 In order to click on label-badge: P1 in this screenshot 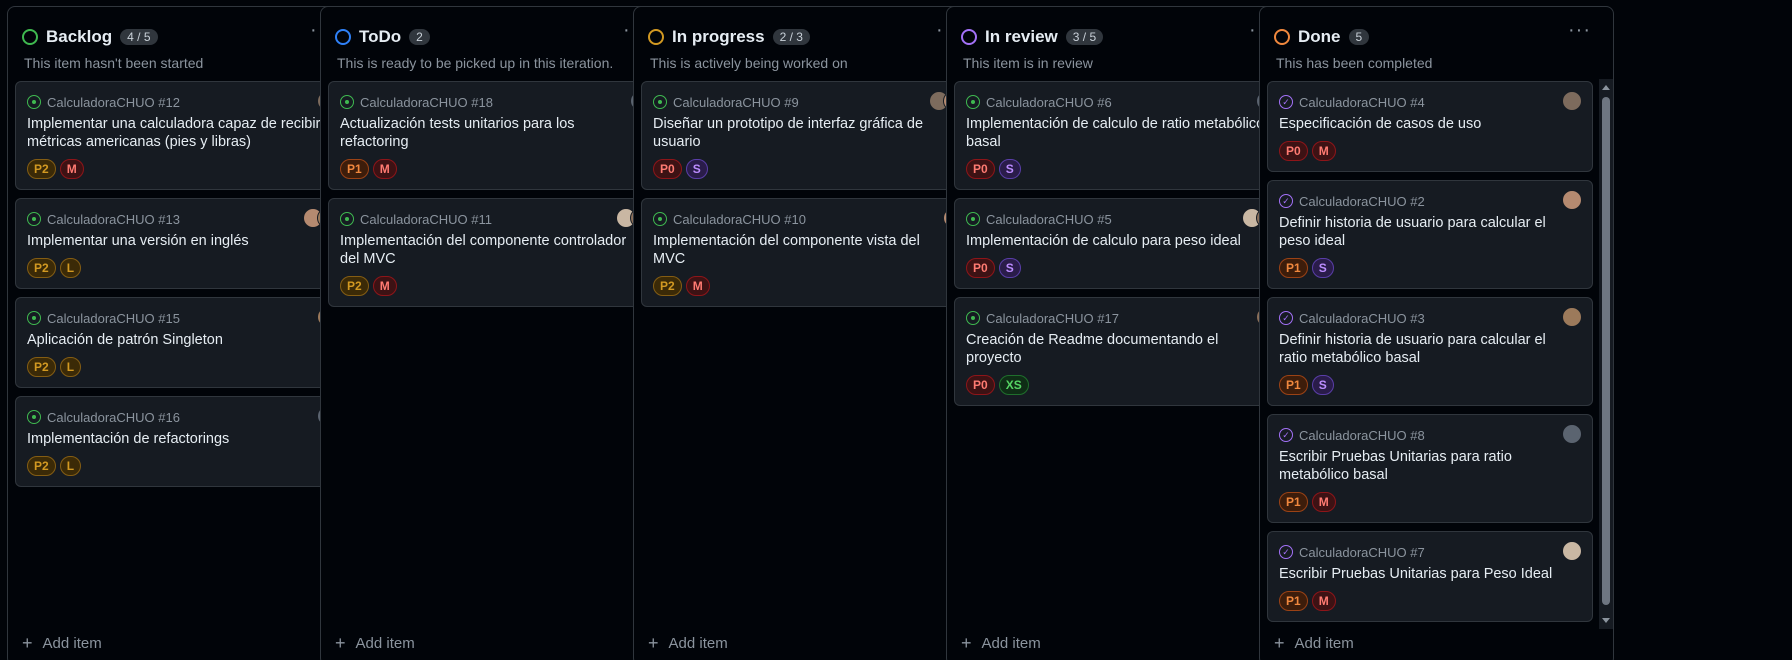, I will do `click(1293, 268)`.